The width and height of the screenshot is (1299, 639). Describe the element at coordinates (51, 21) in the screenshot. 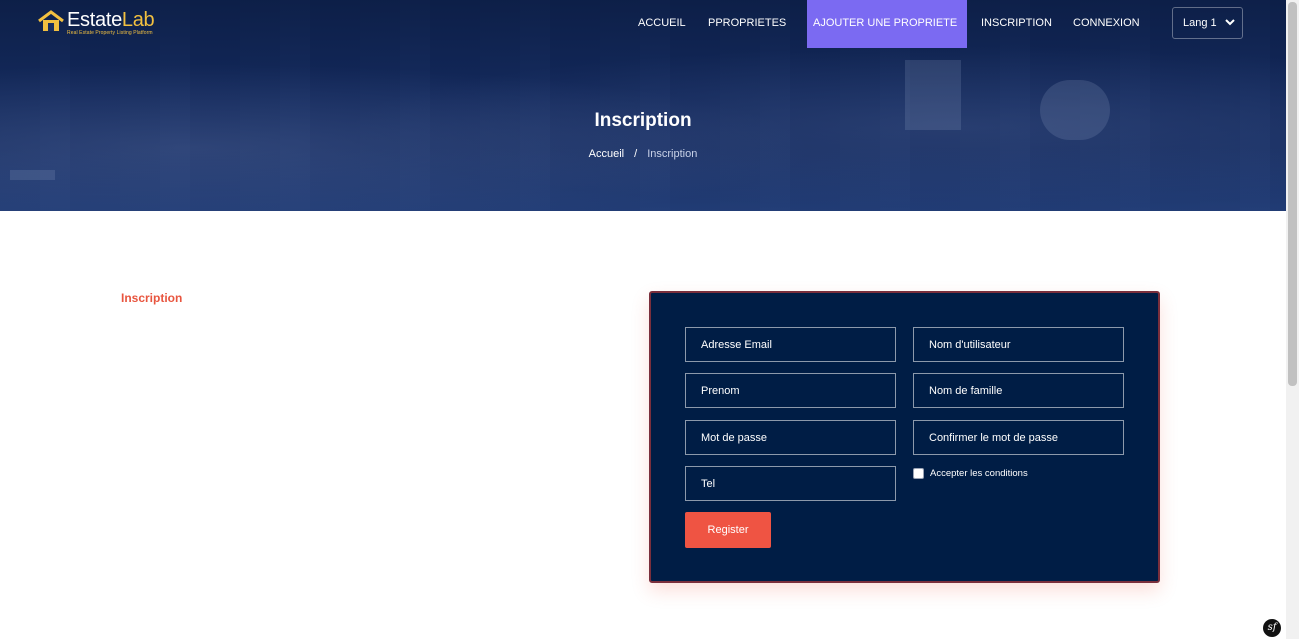

I see `house-icon` at that location.